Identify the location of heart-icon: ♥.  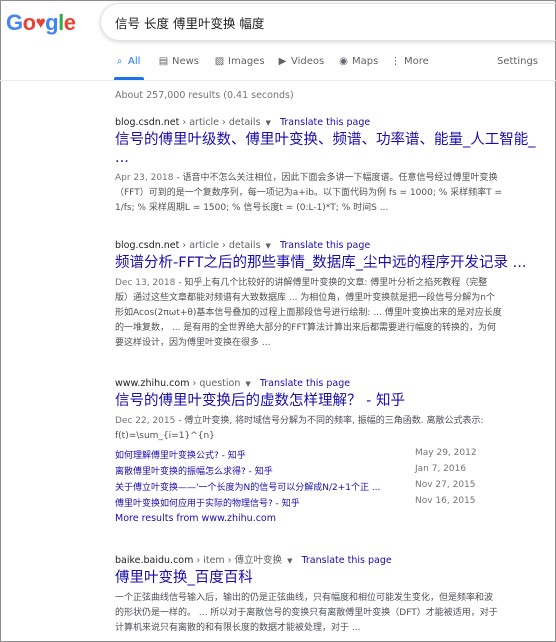
(40, 22).